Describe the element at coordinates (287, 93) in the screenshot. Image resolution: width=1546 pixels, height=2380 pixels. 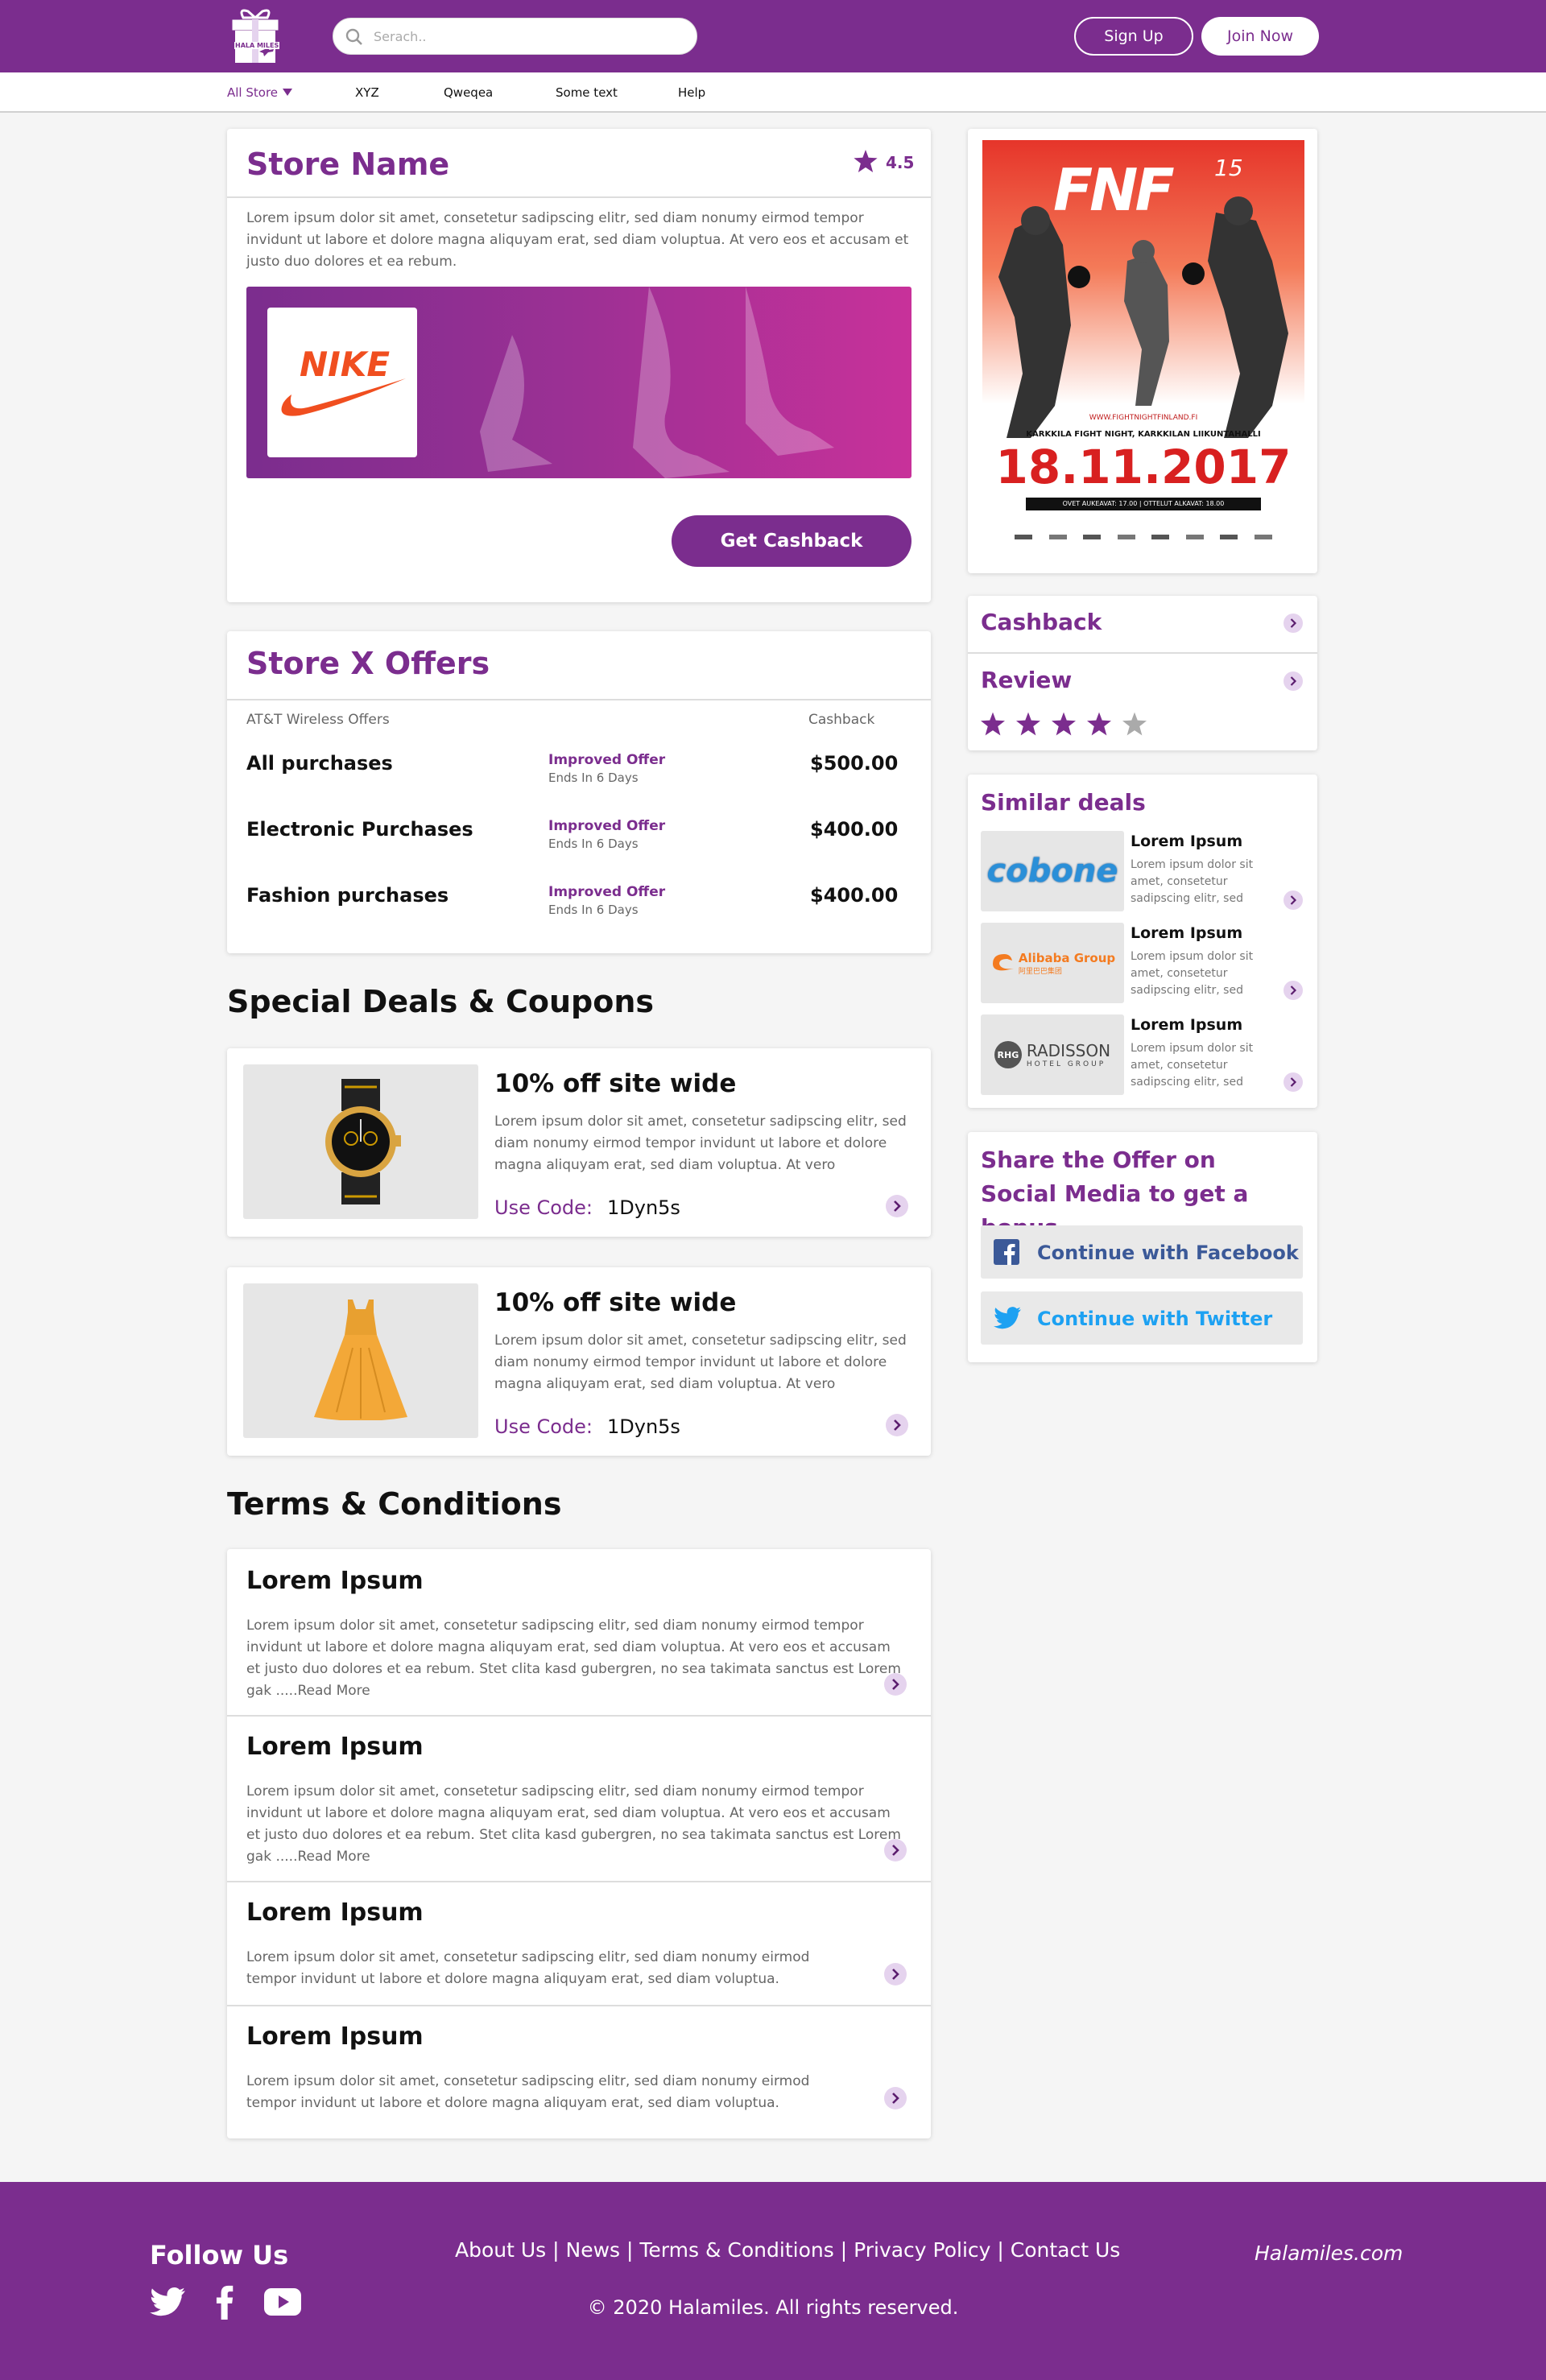
I see `chevron-down-icon` at that location.